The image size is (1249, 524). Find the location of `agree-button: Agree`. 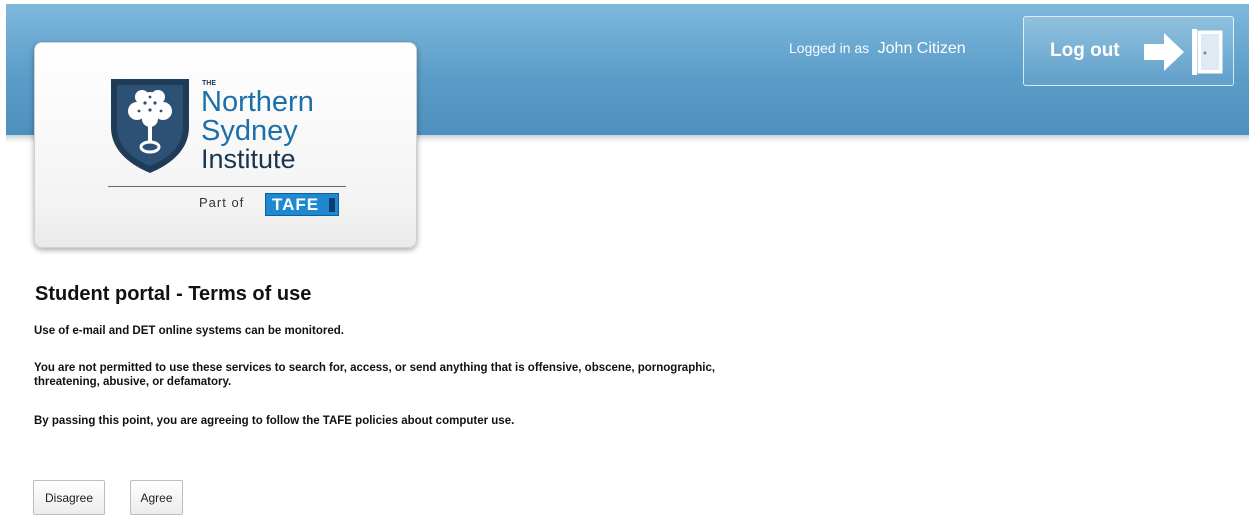

agree-button: Agree is located at coordinates (156, 497).